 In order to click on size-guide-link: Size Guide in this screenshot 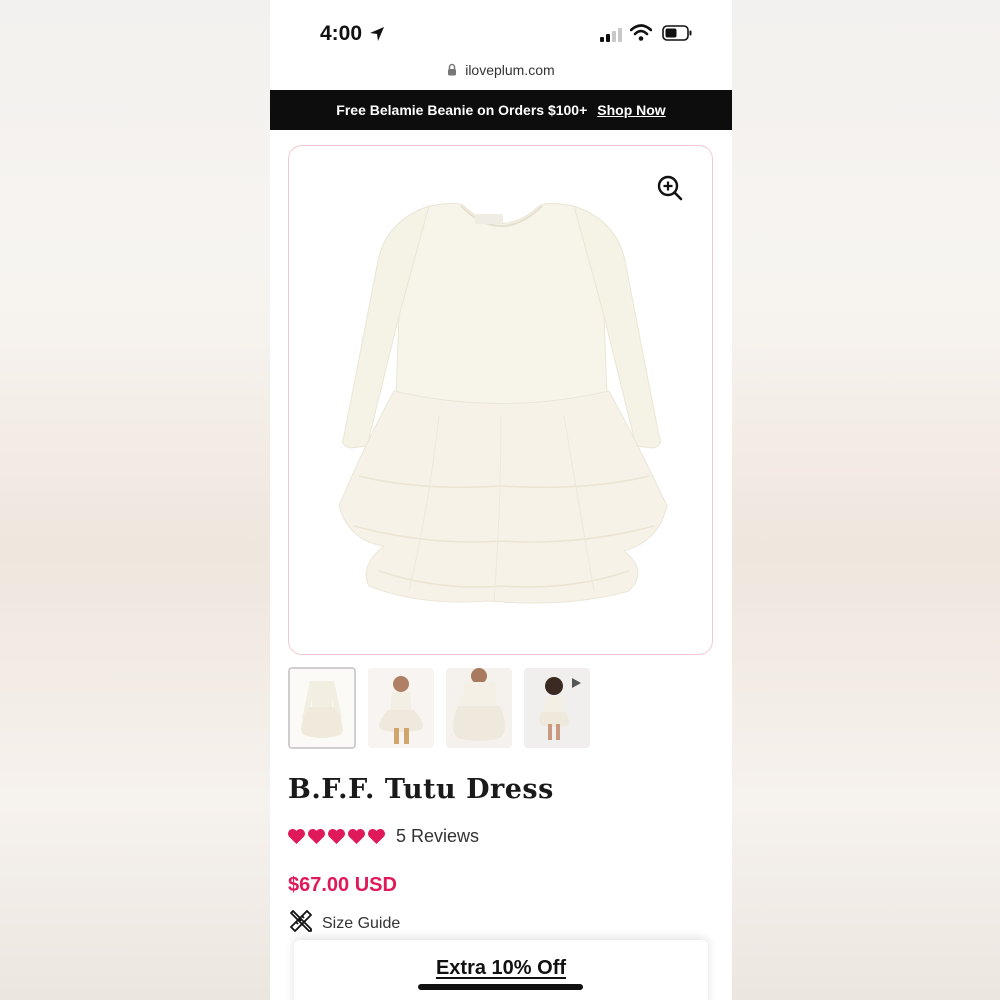, I will do `click(344, 923)`.